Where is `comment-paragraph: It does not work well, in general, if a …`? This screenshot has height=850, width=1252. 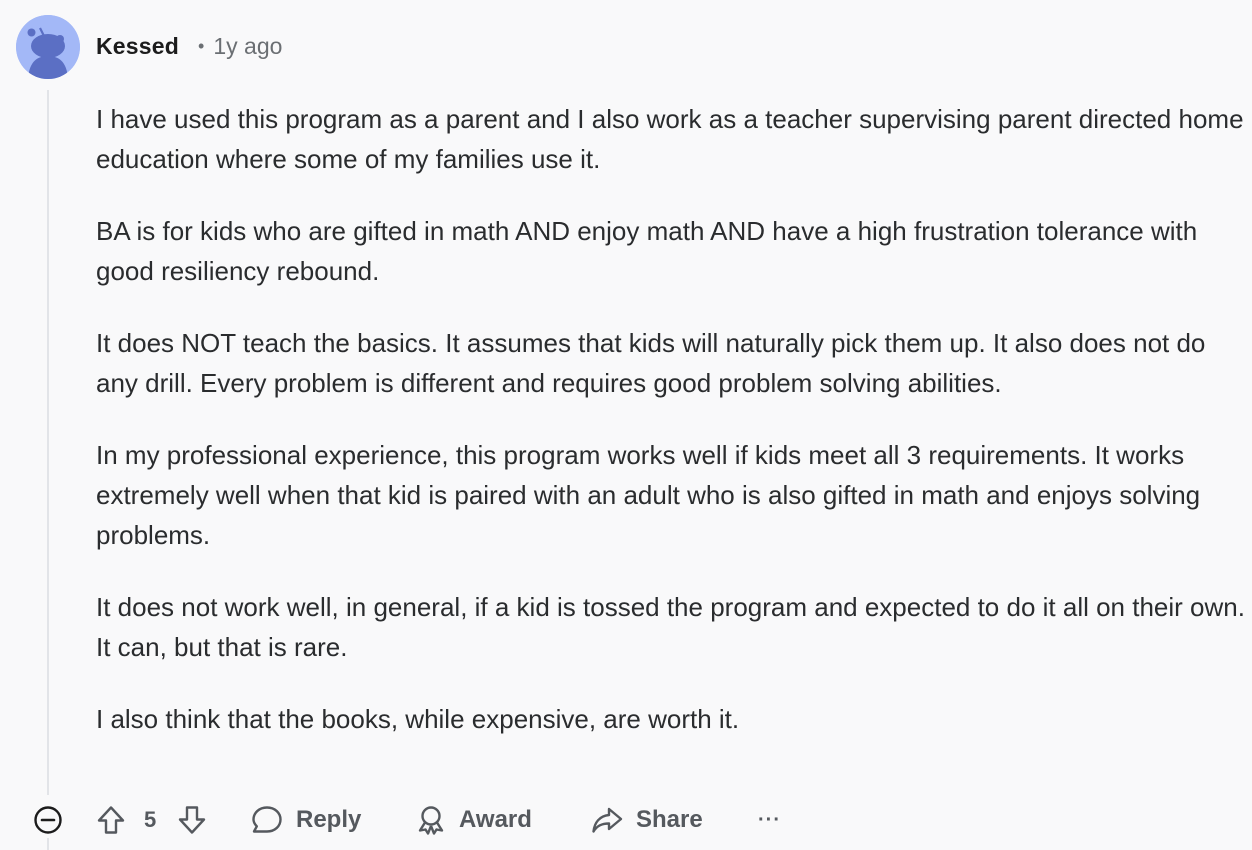
comment-paragraph: It does not work well, in general, if a … is located at coordinates (670, 627).